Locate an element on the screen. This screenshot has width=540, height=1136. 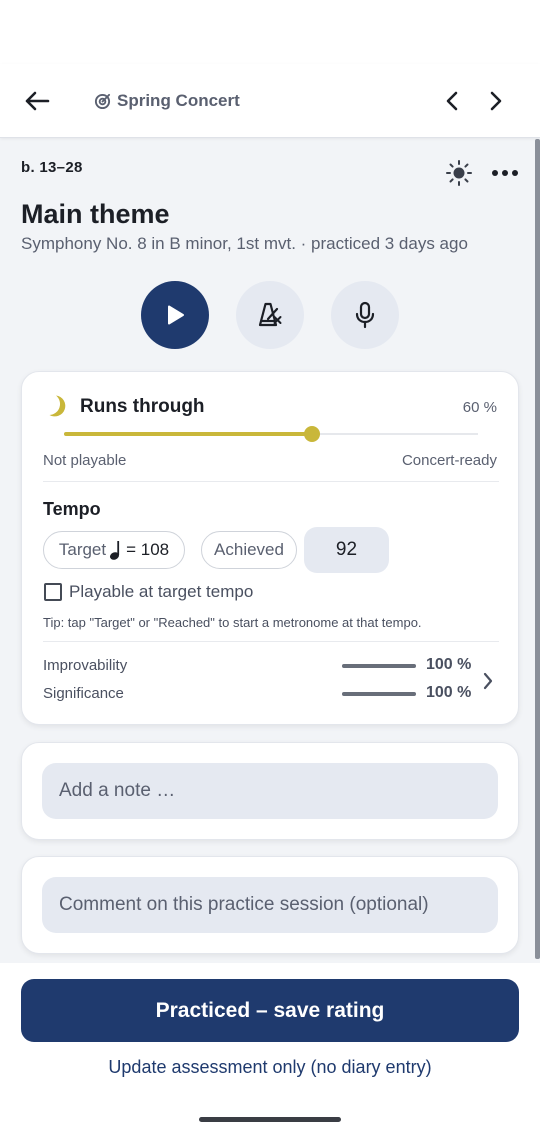
previous-passage-button is located at coordinates (452, 101).